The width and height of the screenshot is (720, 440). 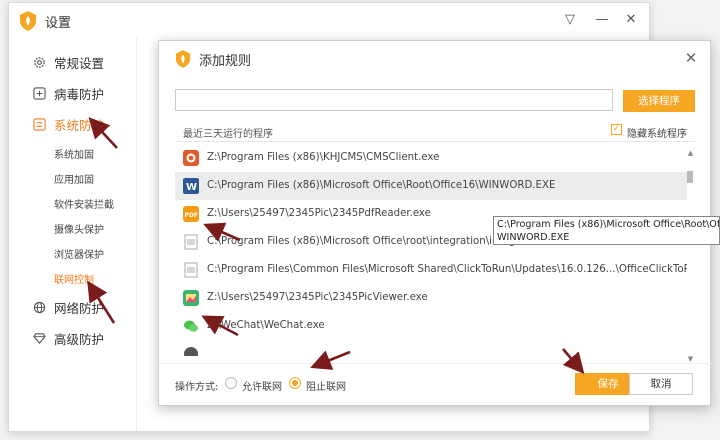 What do you see at coordinates (631, 20) in the screenshot?
I see `close-button: ✕` at bounding box center [631, 20].